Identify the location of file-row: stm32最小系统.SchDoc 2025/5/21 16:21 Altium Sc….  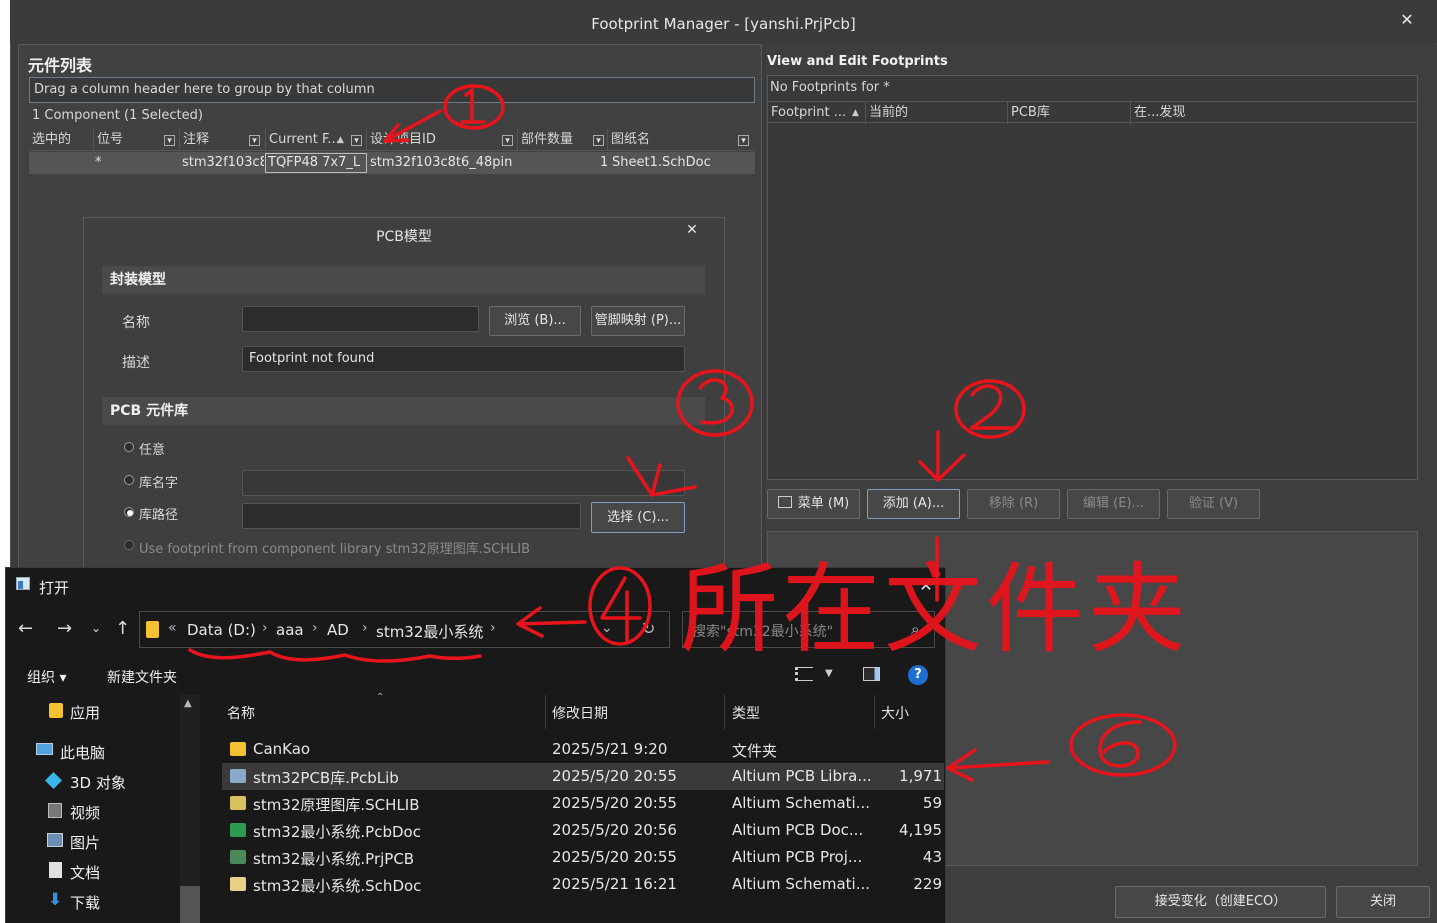
(583, 884).